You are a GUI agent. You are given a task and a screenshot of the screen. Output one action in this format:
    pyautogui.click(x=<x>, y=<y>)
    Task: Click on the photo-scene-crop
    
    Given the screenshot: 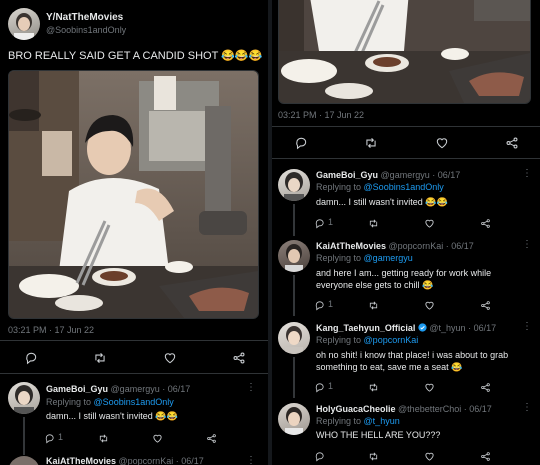 What is the action you would take?
    pyautogui.click(x=404, y=51)
    